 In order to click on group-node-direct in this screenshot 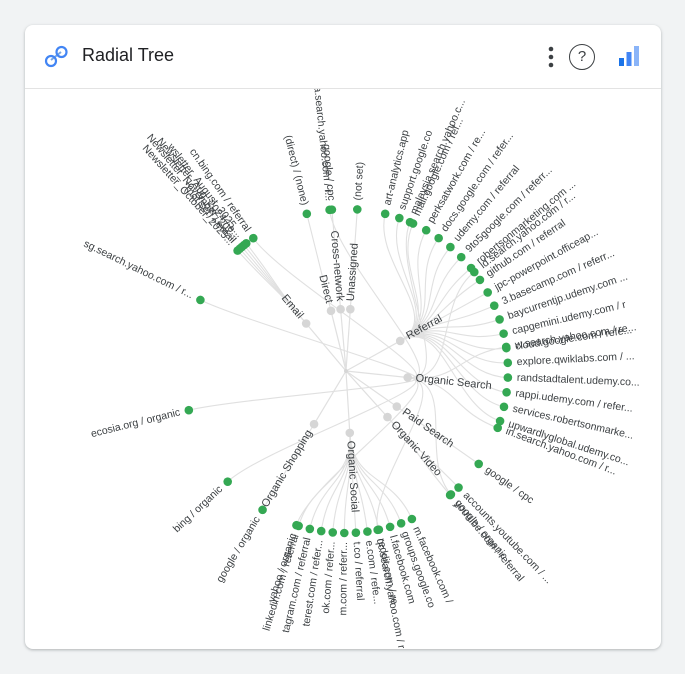, I will do `click(331, 311)`.